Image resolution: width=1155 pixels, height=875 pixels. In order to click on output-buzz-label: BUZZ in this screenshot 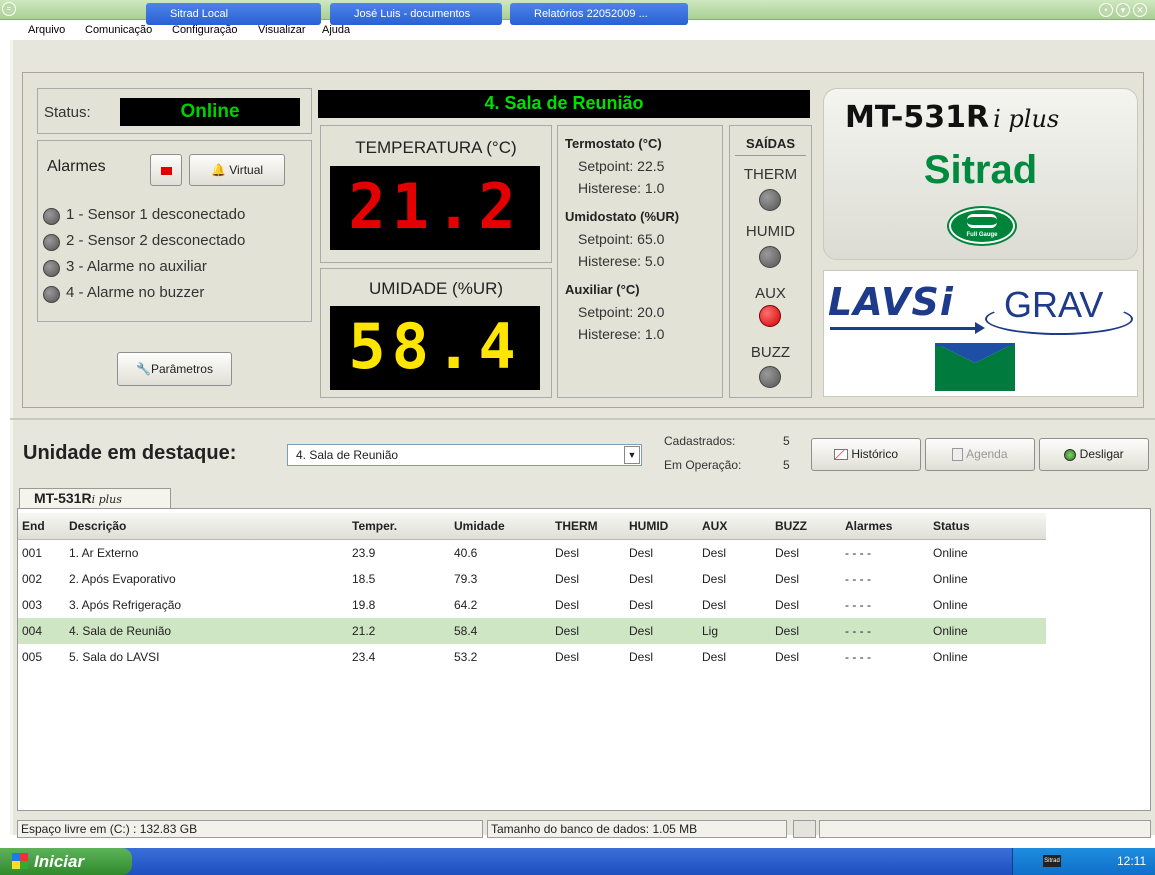, I will do `click(770, 352)`.